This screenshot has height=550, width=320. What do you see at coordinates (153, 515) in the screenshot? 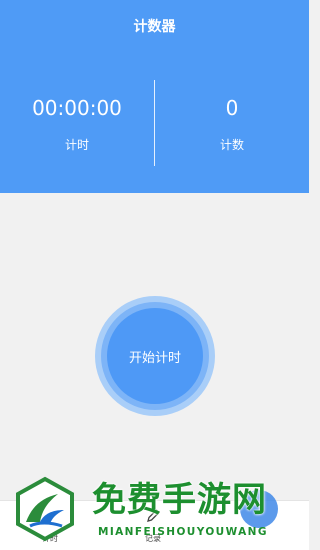
I see `pencil-icon` at bounding box center [153, 515].